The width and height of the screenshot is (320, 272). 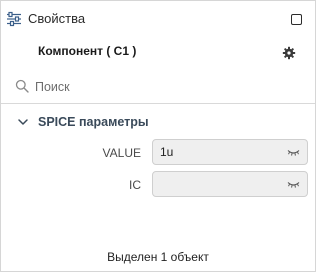 I want to click on chevron-down-icon, so click(x=23, y=122).